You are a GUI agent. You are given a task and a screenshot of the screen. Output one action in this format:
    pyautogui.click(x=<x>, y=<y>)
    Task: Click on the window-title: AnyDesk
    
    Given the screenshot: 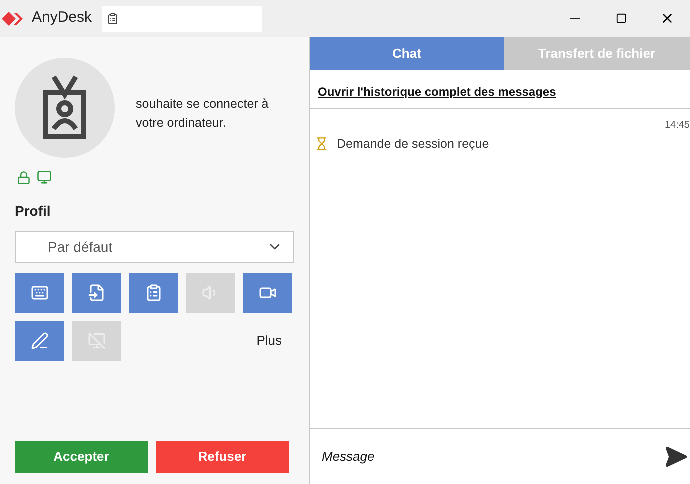 What is the action you would take?
    pyautogui.click(x=62, y=18)
    